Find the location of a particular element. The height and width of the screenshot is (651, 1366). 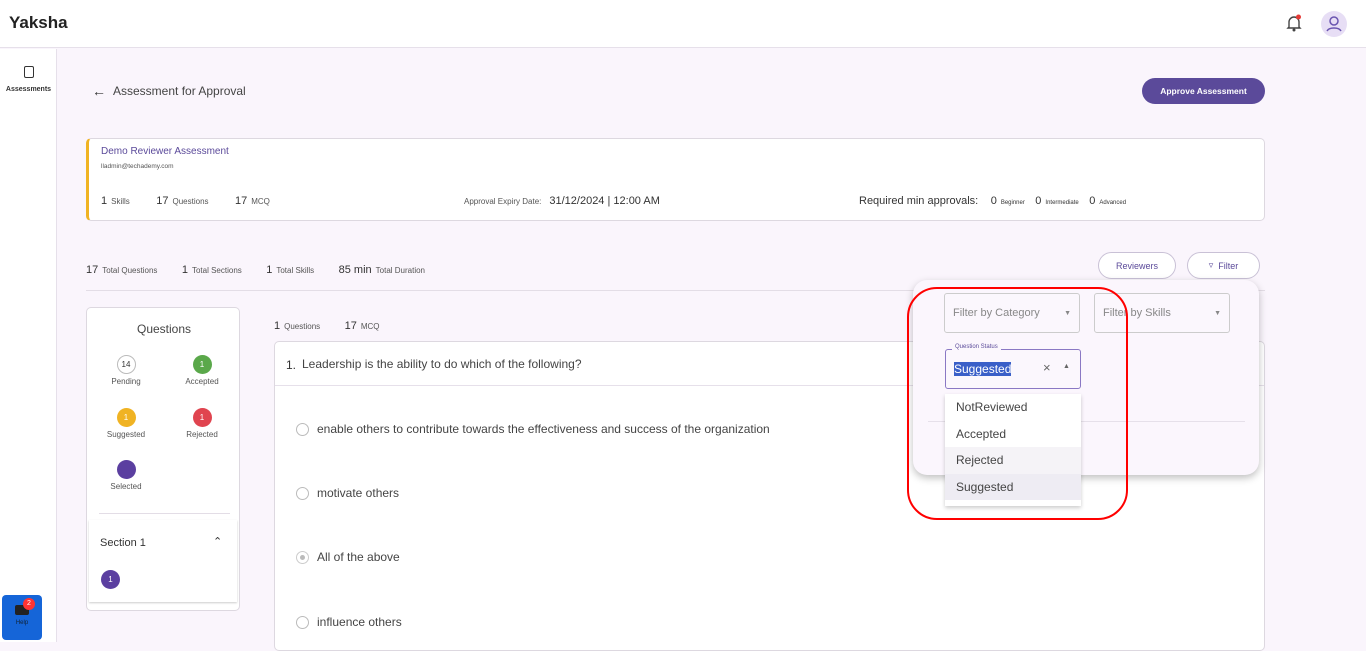

total-label: Total Sections is located at coordinates (216, 270).